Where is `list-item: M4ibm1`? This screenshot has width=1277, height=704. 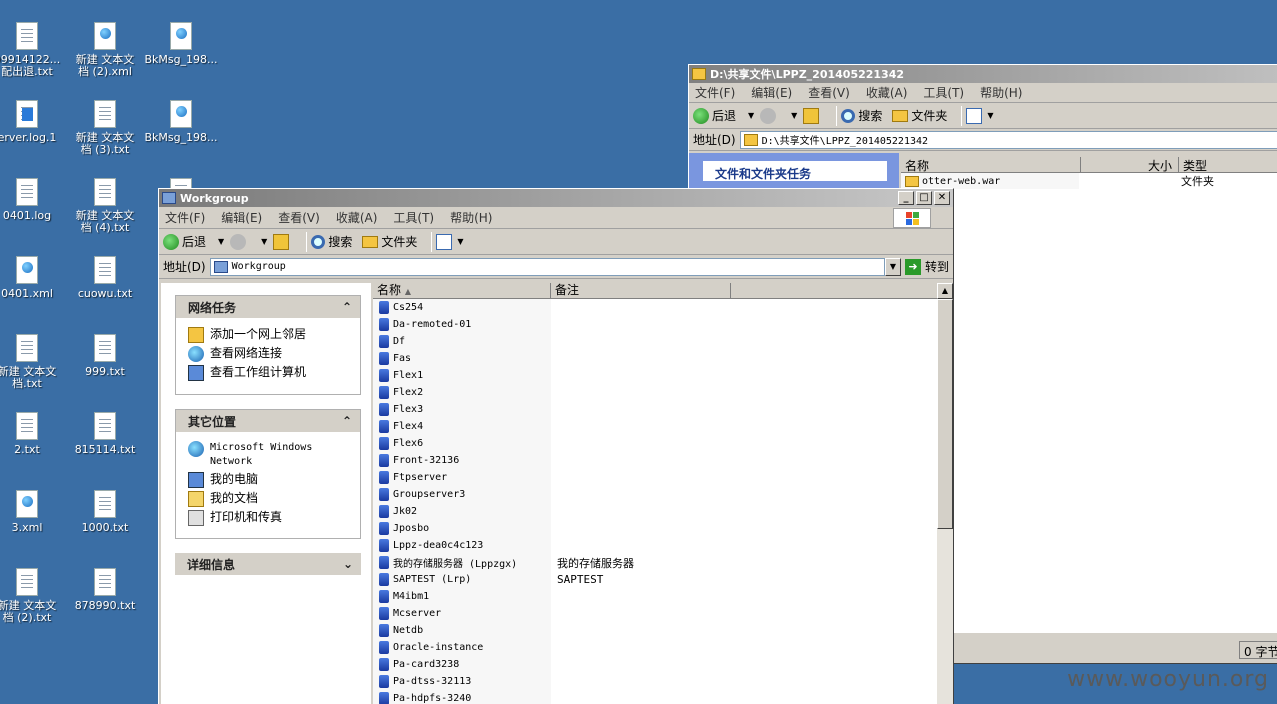
list-item: M4ibm1 is located at coordinates (655, 596).